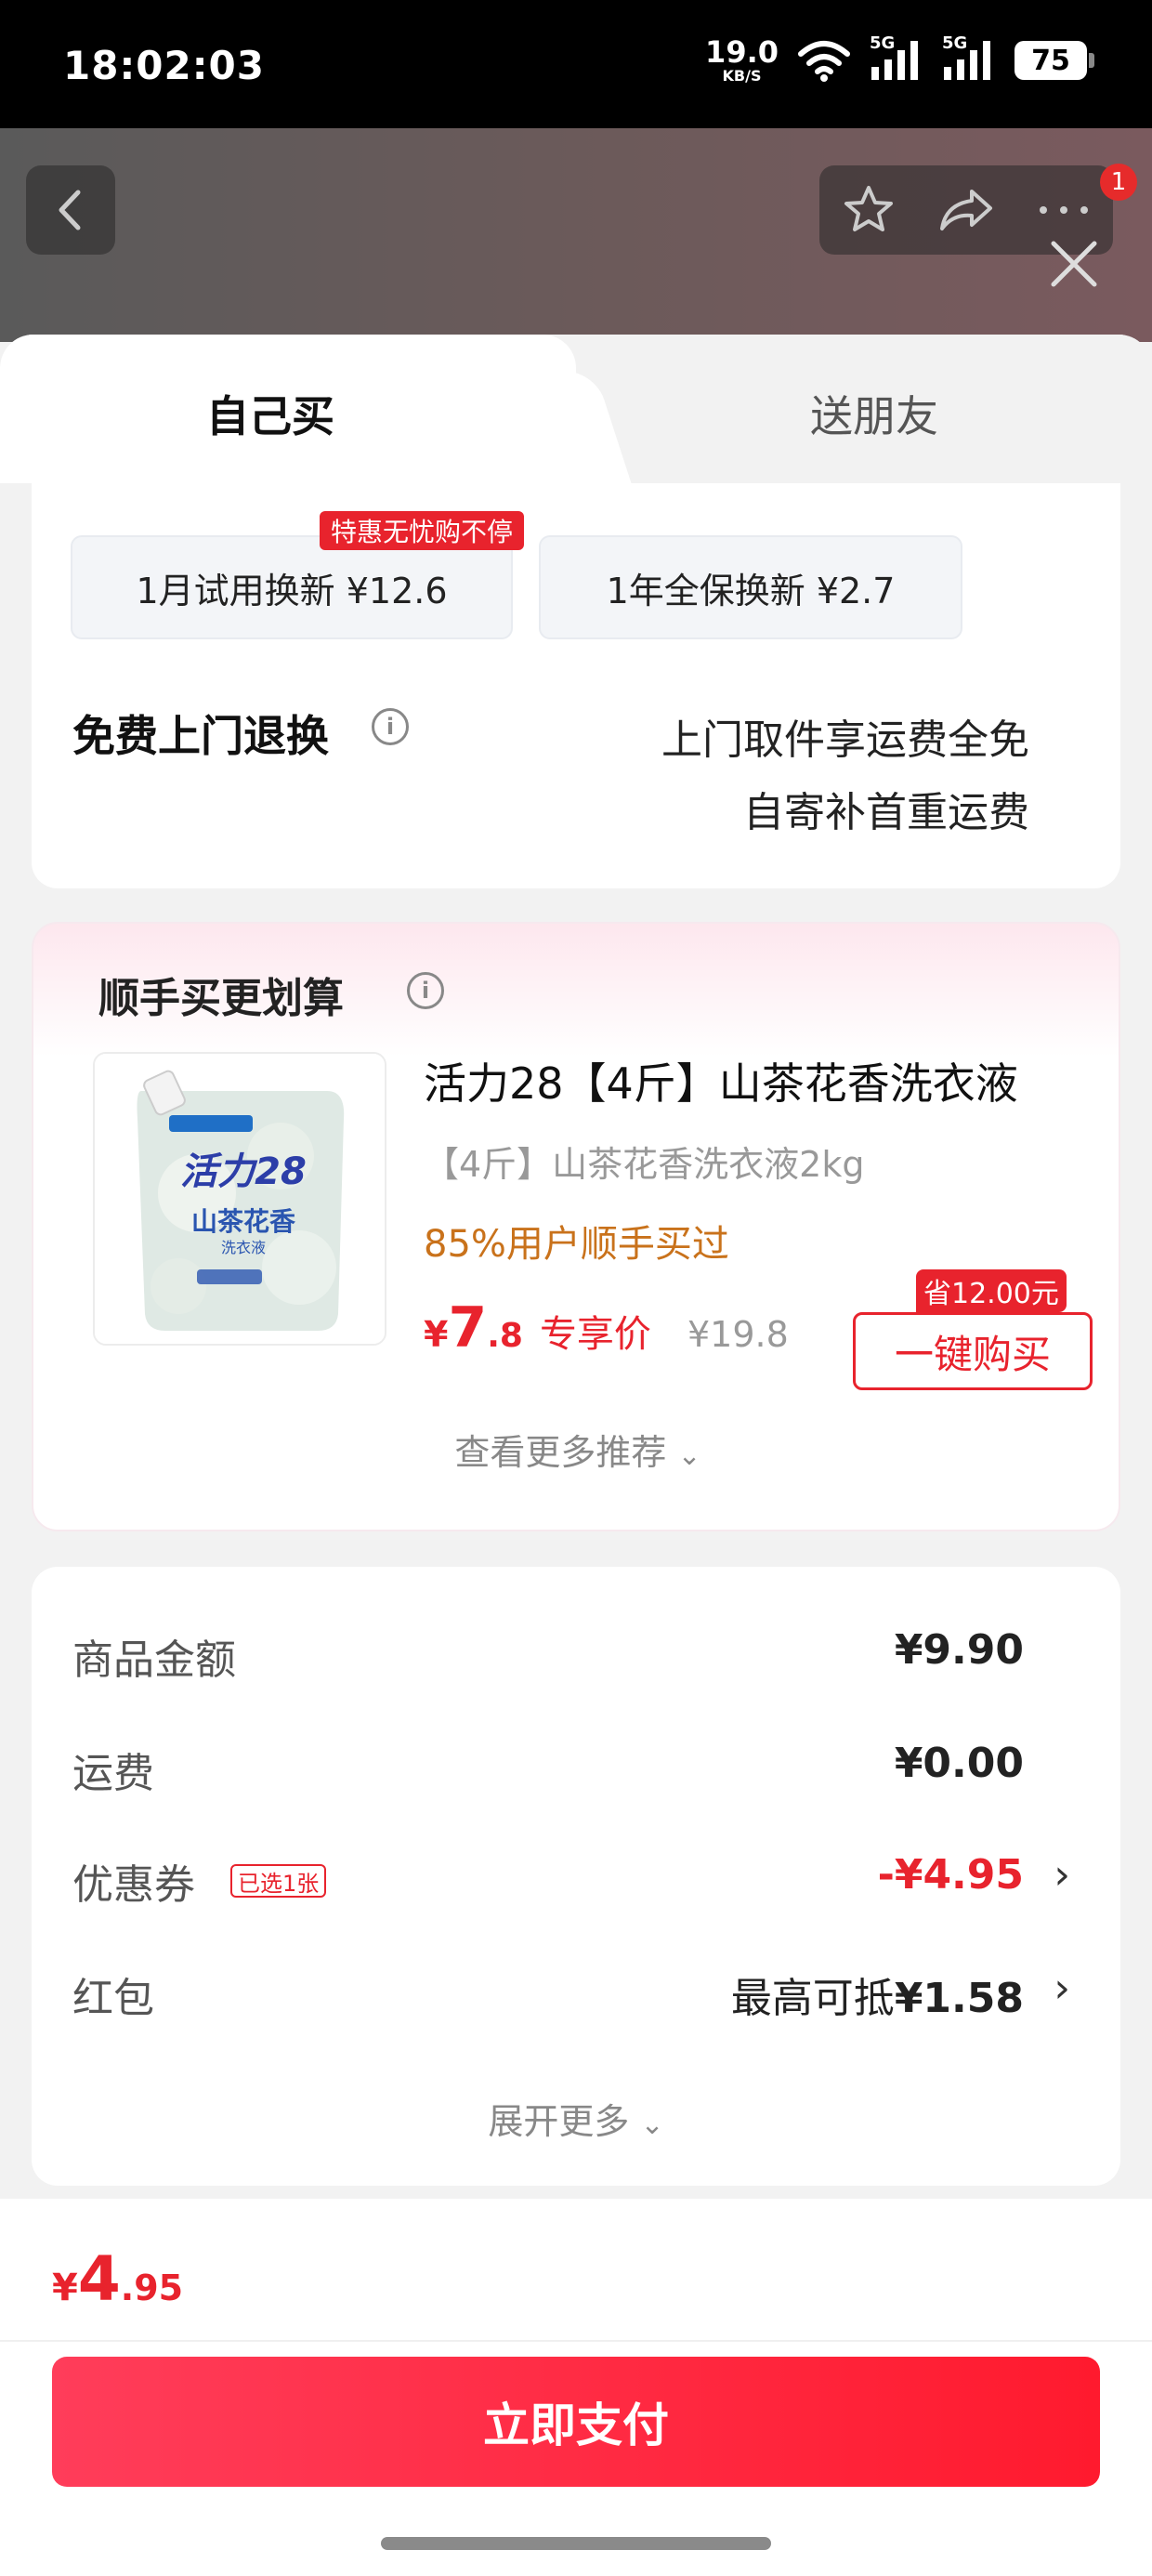  I want to click on coupon-label: 优惠券, so click(133, 1885).